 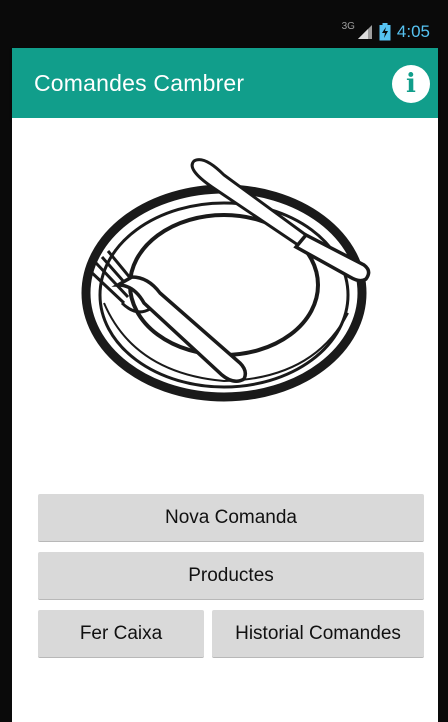 What do you see at coordinates (413, 31) in the screenshot?
I see `clock: 4:05` at bounding box center [413, 31].